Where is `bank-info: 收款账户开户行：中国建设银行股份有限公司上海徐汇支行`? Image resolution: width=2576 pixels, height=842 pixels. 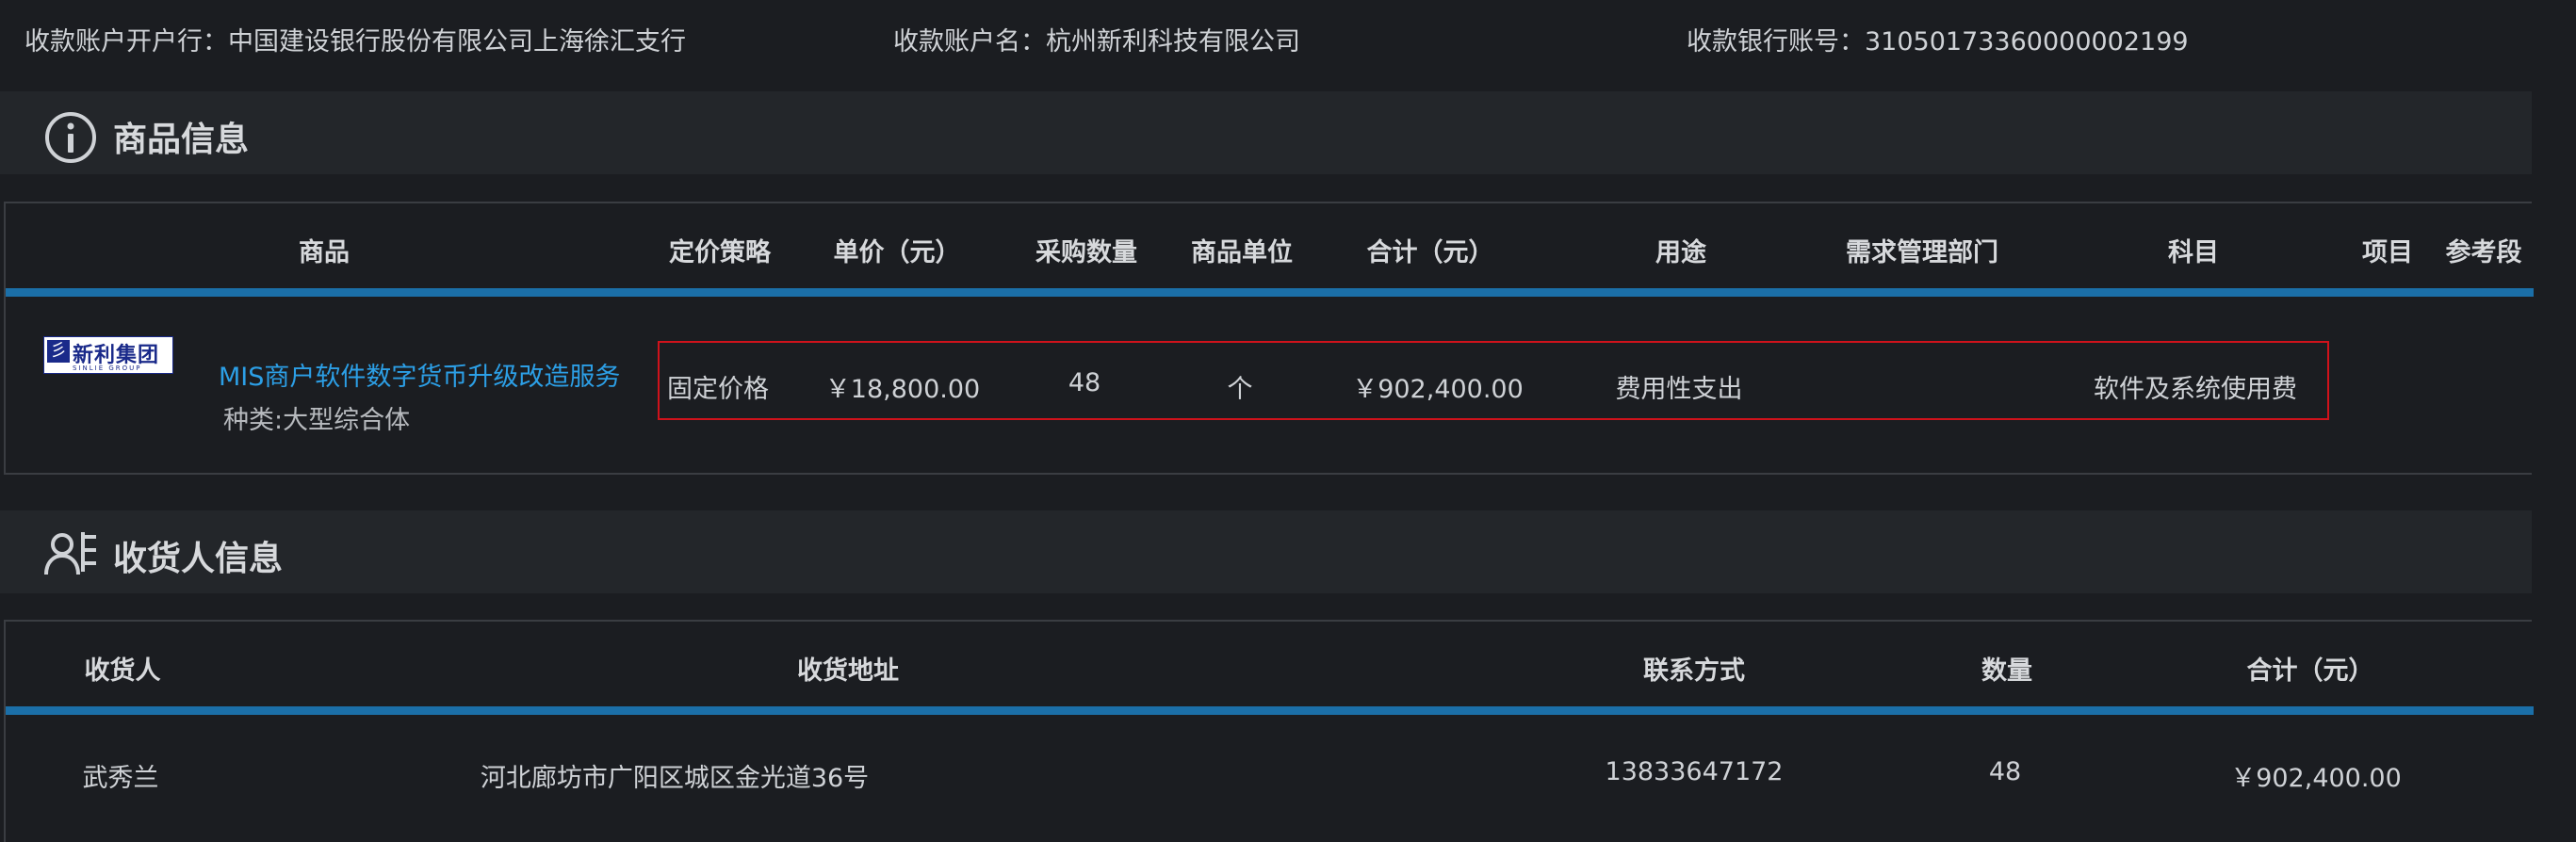 bank-info: 收款账户开户行：中国建设银行股份有限公司上海徐汇支行 is located at coordinates (355, 39).